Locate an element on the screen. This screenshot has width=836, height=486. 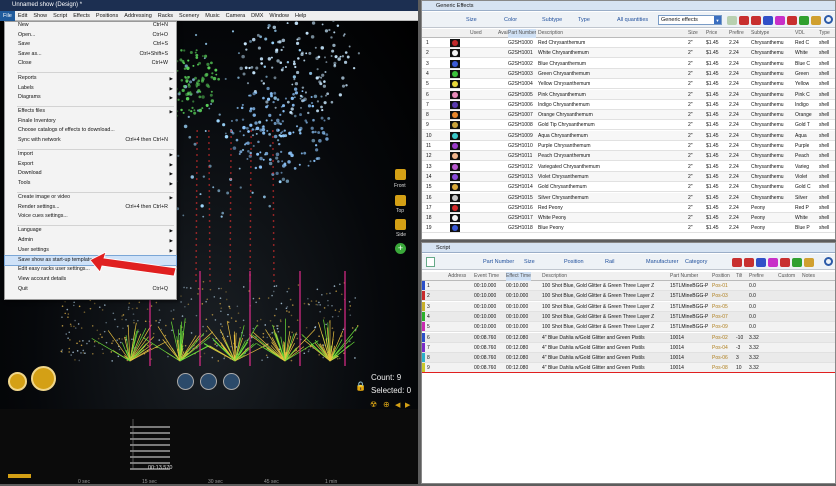
menu-camera: Camera is located at coordinates (236, 16).